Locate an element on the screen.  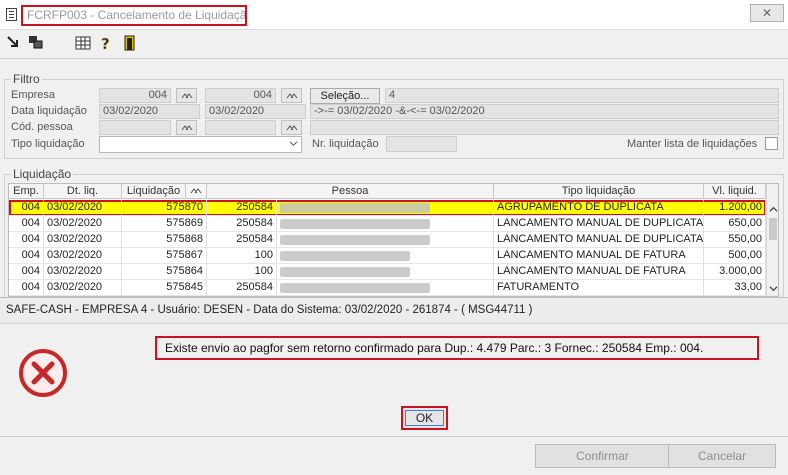
cell-vl: 33,00 is located at coordinates (735, 288).